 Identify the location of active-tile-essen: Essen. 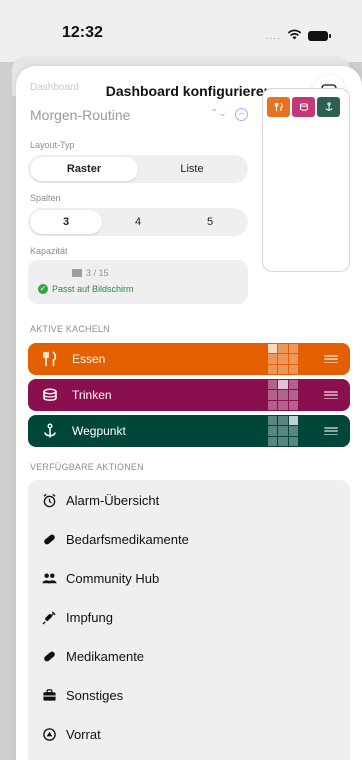
(189, 359).